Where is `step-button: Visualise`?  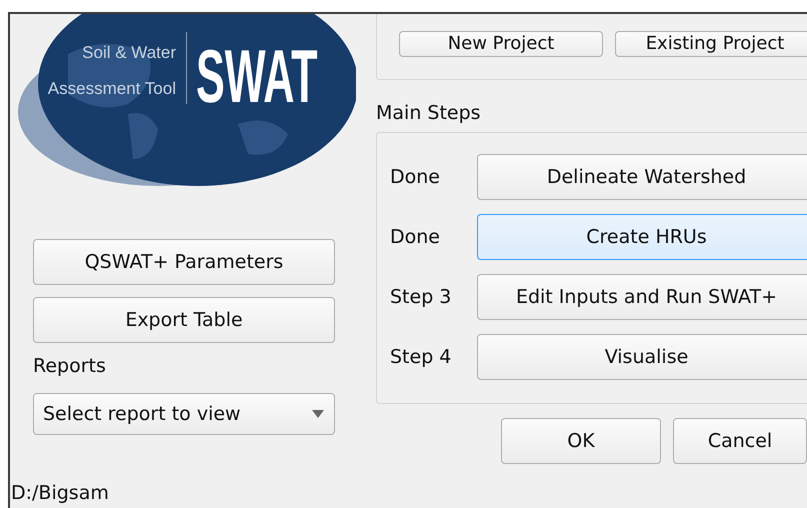 step-button: Visualise is located at coordinates (642, 357).